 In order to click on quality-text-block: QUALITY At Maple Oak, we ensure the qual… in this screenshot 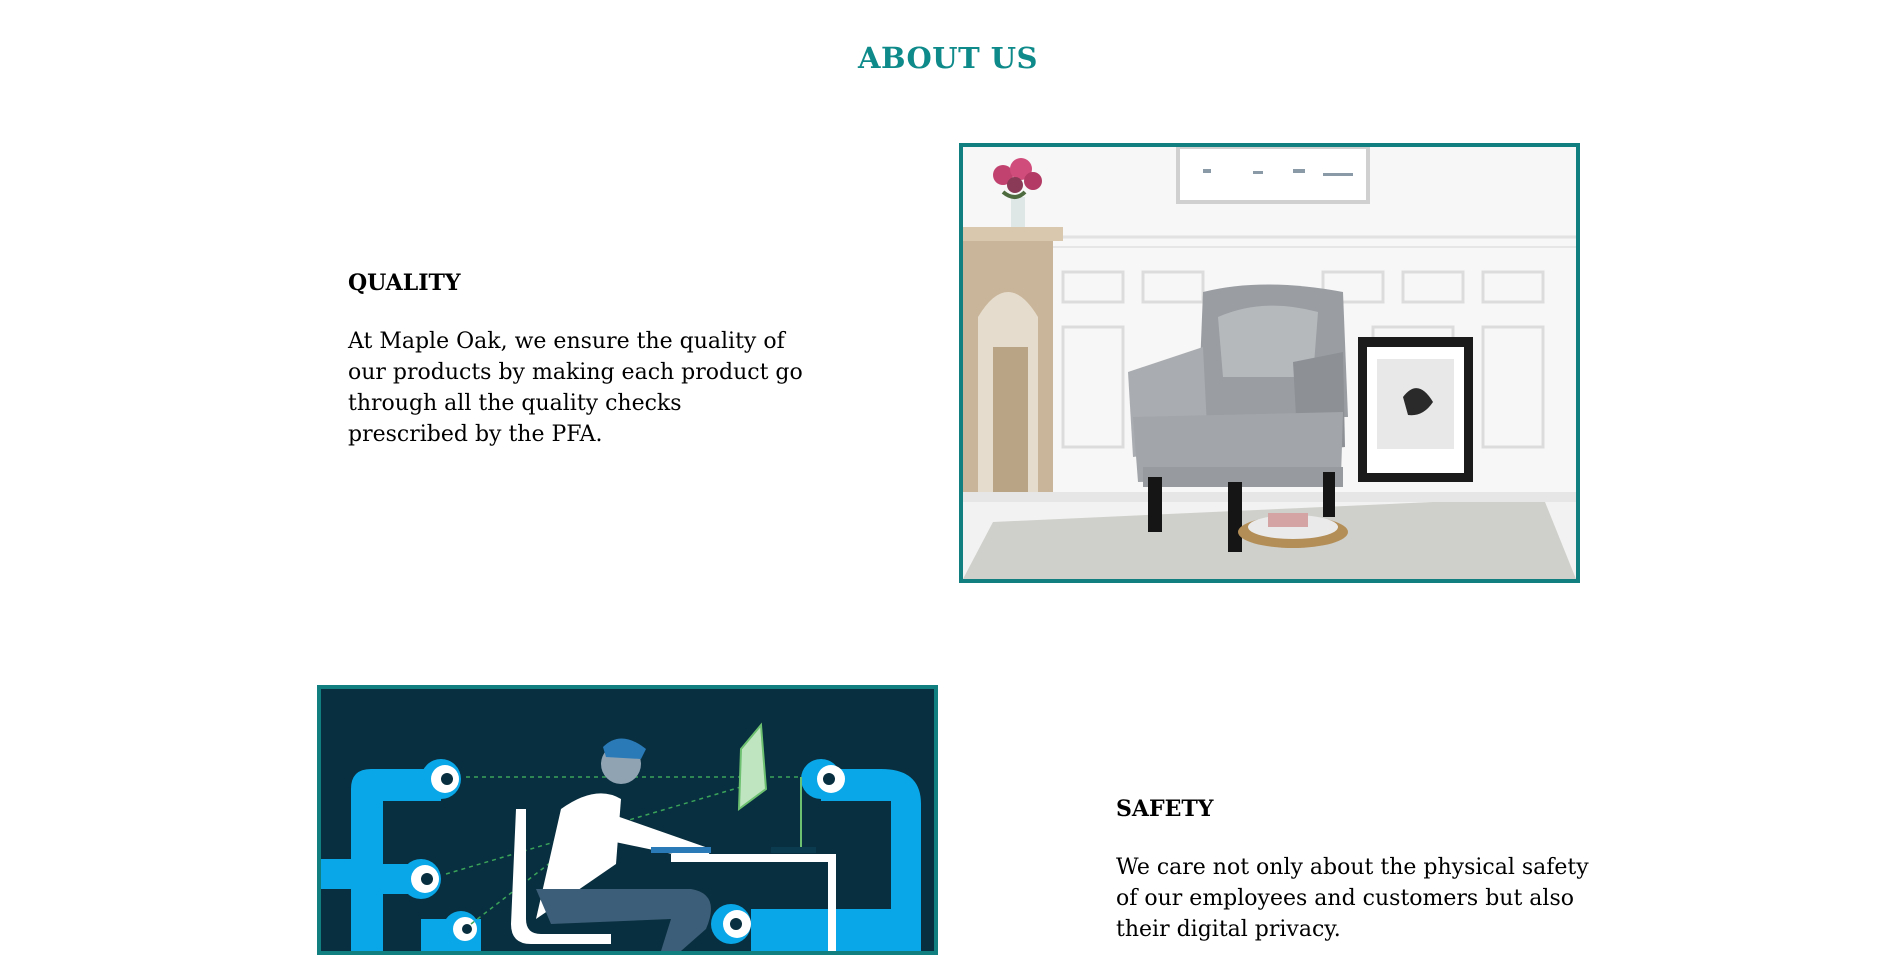, I will do `click(578, 360)`.